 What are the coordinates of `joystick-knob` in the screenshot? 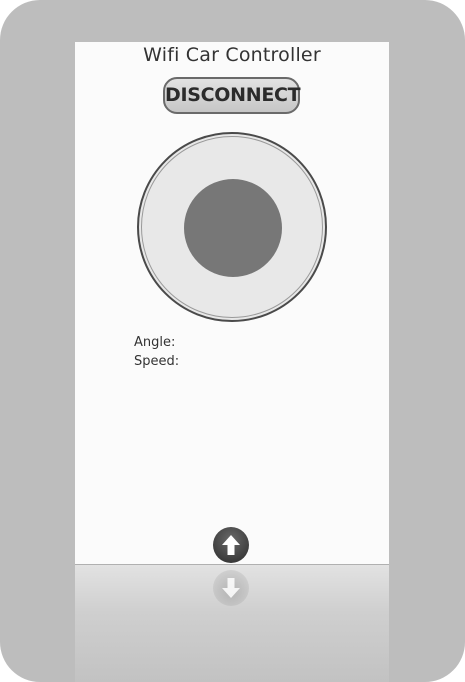 It's located at (233, 228).